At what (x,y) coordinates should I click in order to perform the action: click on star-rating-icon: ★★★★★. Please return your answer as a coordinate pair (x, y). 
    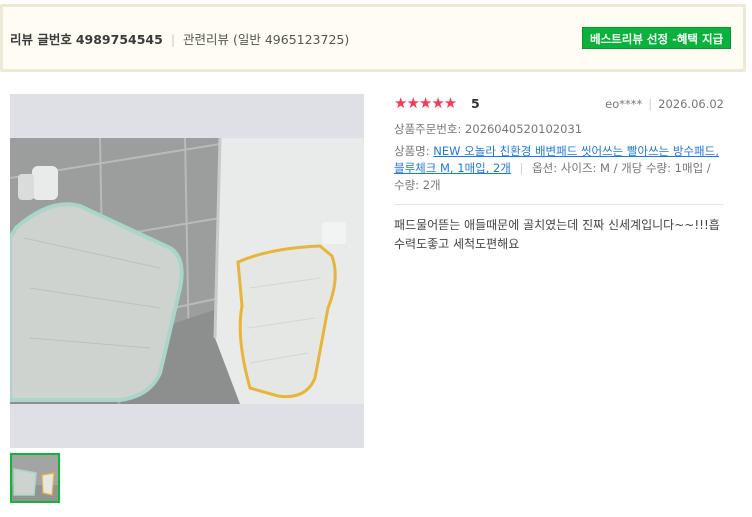
    Looking at the image, I should click on (425, 103).